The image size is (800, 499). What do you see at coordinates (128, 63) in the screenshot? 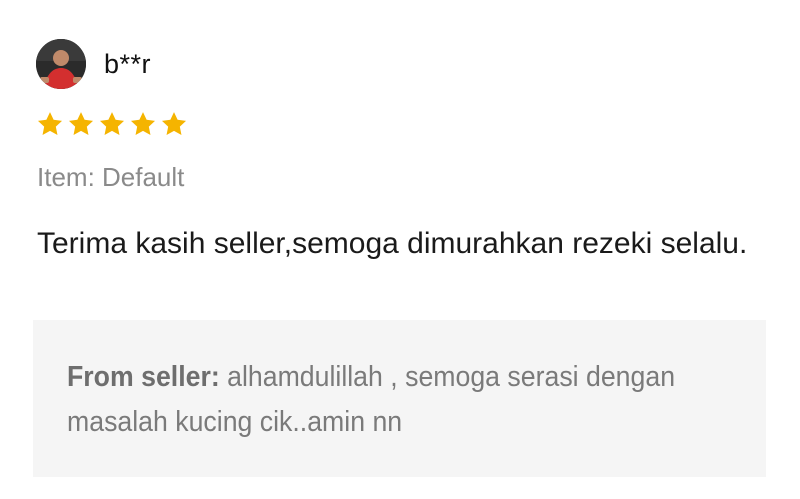
I see `reviewer-name: b**r` at bounding box center [128, 63].